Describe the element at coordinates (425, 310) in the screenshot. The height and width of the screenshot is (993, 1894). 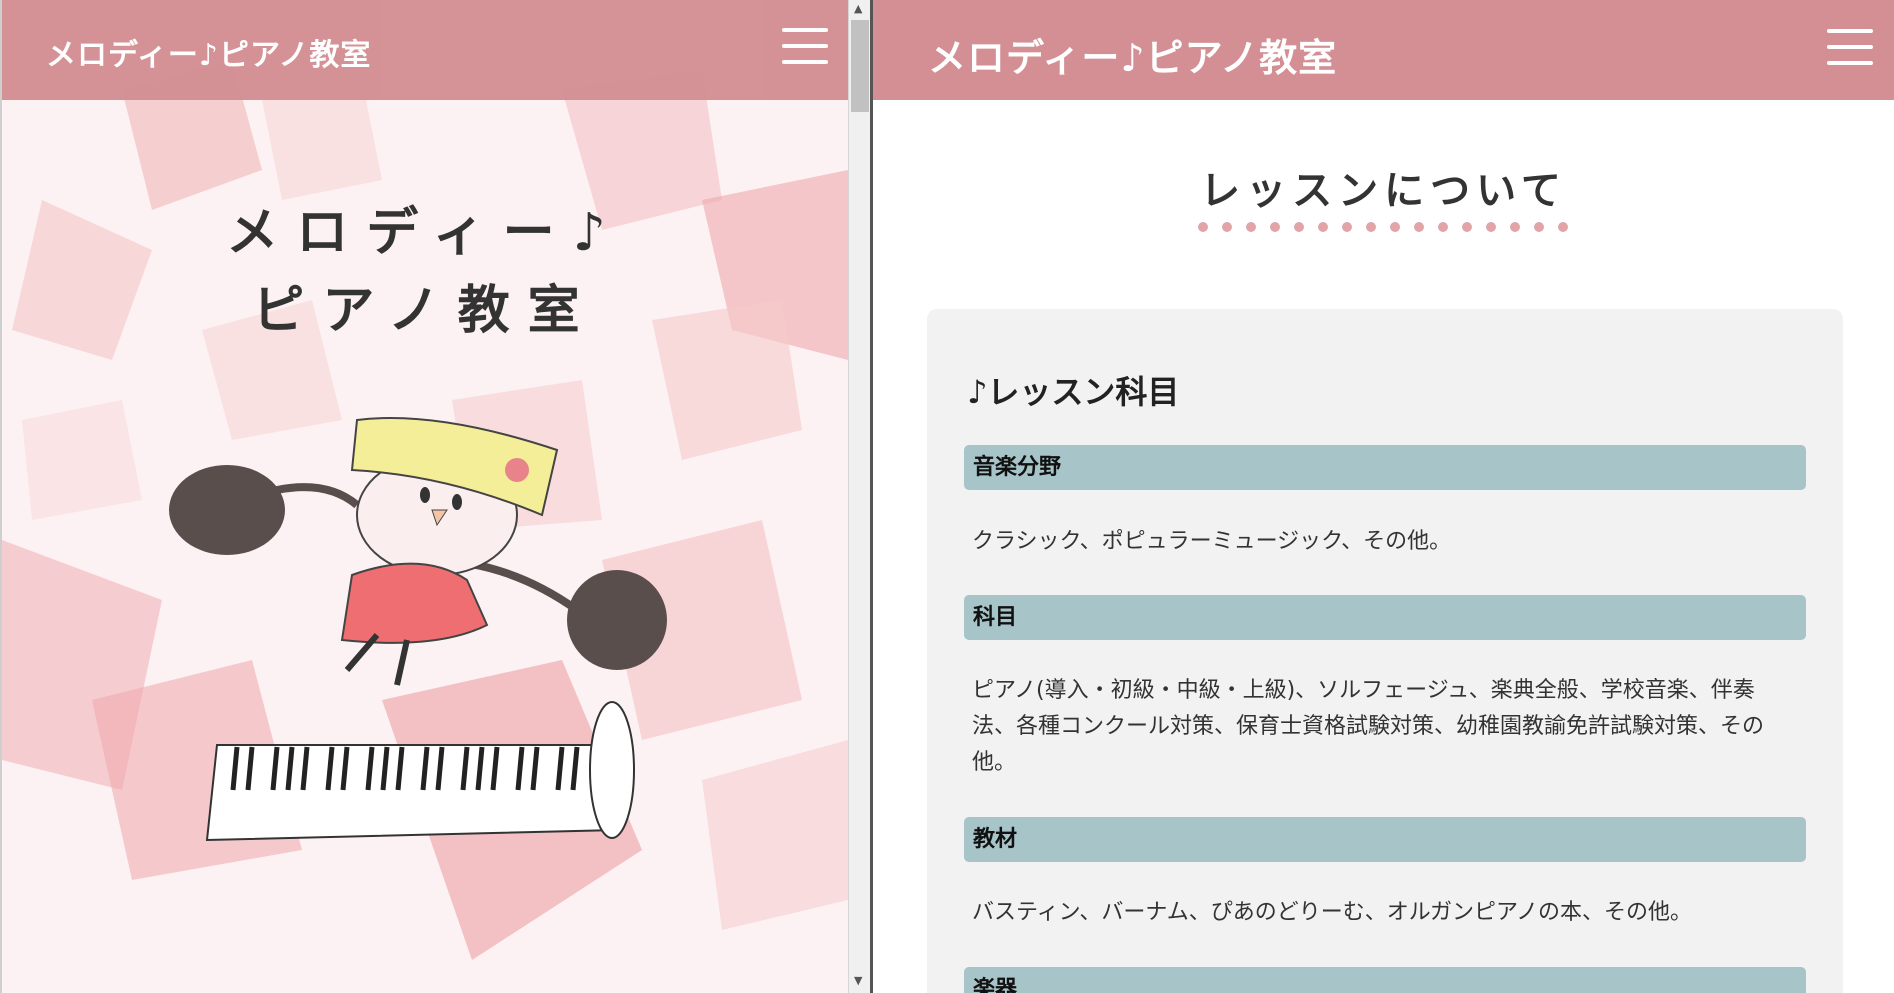
I see `hero-title-line2: ピアノ教室` at that location.